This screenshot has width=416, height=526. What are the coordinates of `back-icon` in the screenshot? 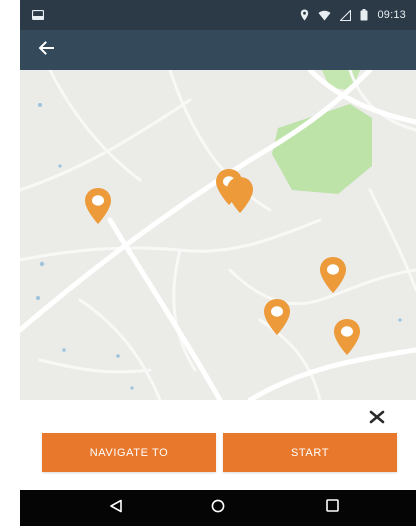 It's located at (116, 508).